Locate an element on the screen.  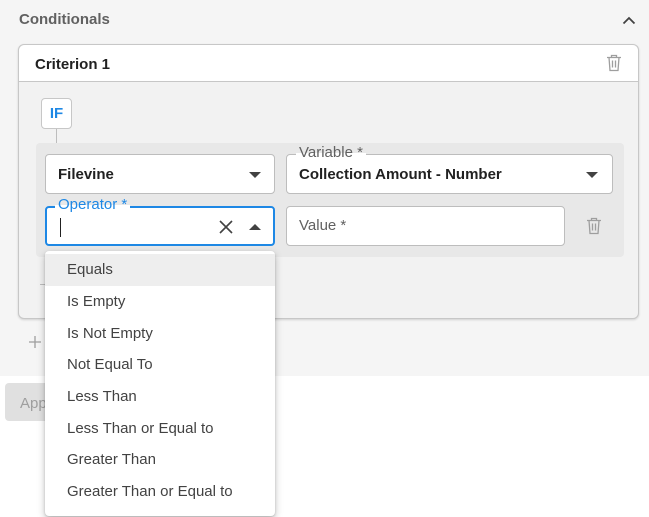
delete-criterion-button is located at coordinates (614, 63).